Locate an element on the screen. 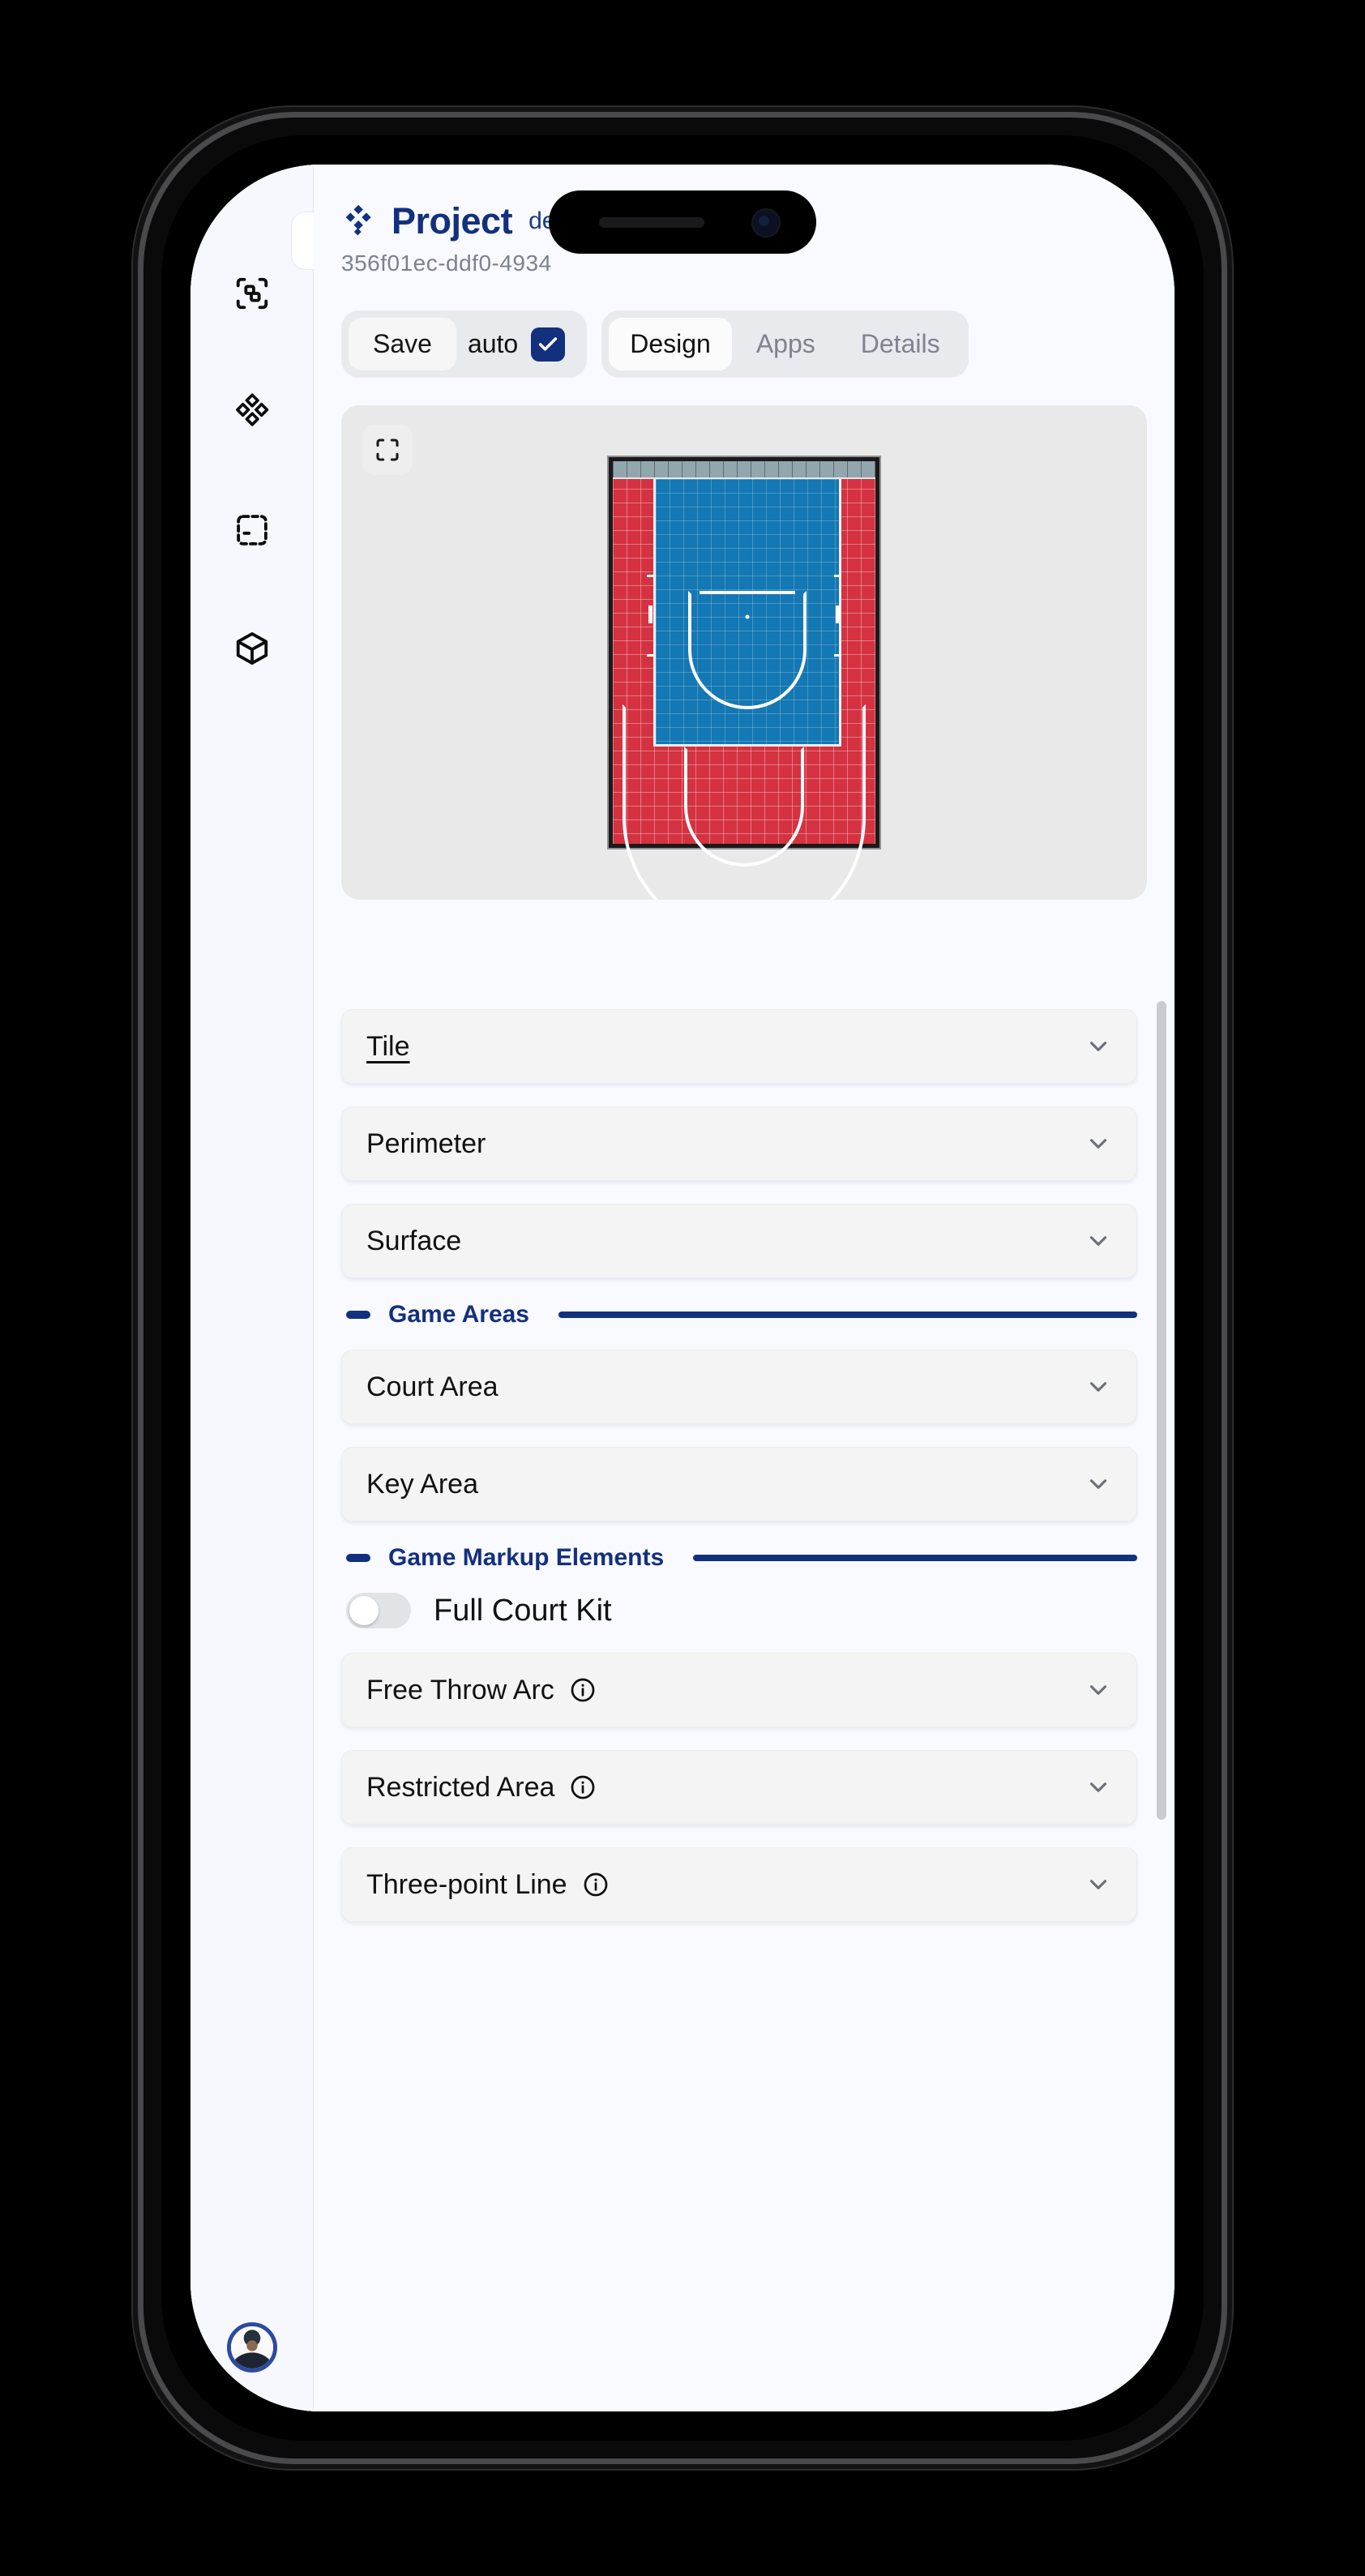  section-header-game-areas: Game Areas is located at coordinates (739, 1315).